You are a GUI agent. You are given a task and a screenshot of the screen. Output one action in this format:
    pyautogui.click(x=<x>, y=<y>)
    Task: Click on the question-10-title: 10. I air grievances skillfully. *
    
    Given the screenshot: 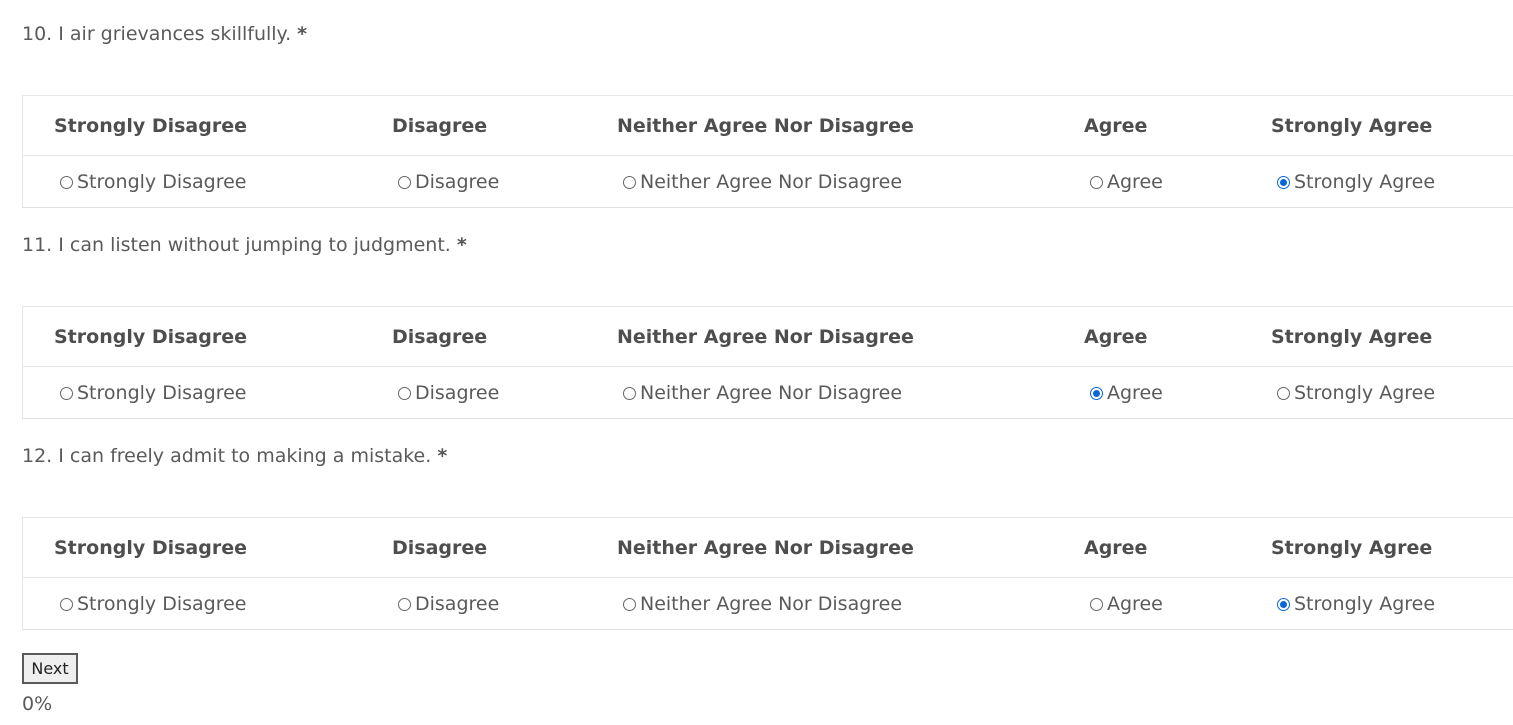 What is the action you would take?
    pyautogui.click(x=164, y=34)
    